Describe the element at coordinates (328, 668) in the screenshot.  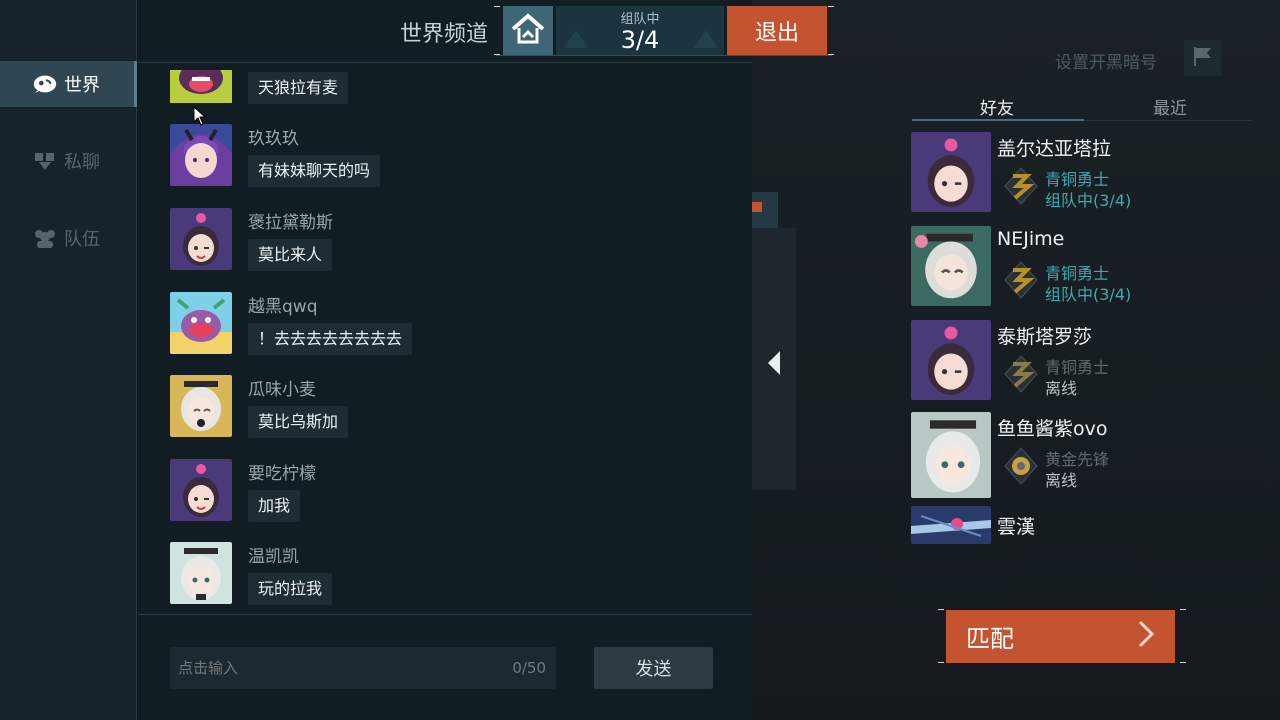
I see `chat-input` at that location.